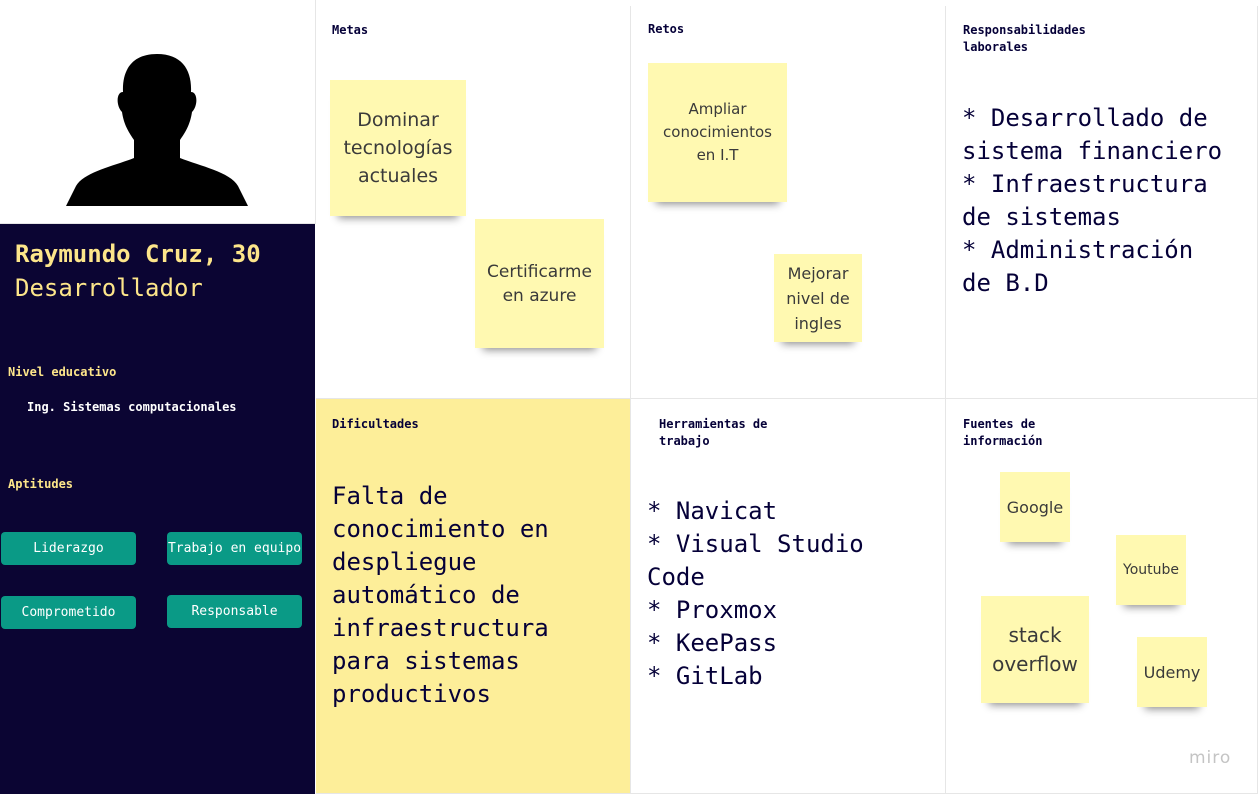  What do you see at coordinates (1035, 649) in the screenshot?
I see `sticky-note: stack overflow` at bounding box center [1035, 649].